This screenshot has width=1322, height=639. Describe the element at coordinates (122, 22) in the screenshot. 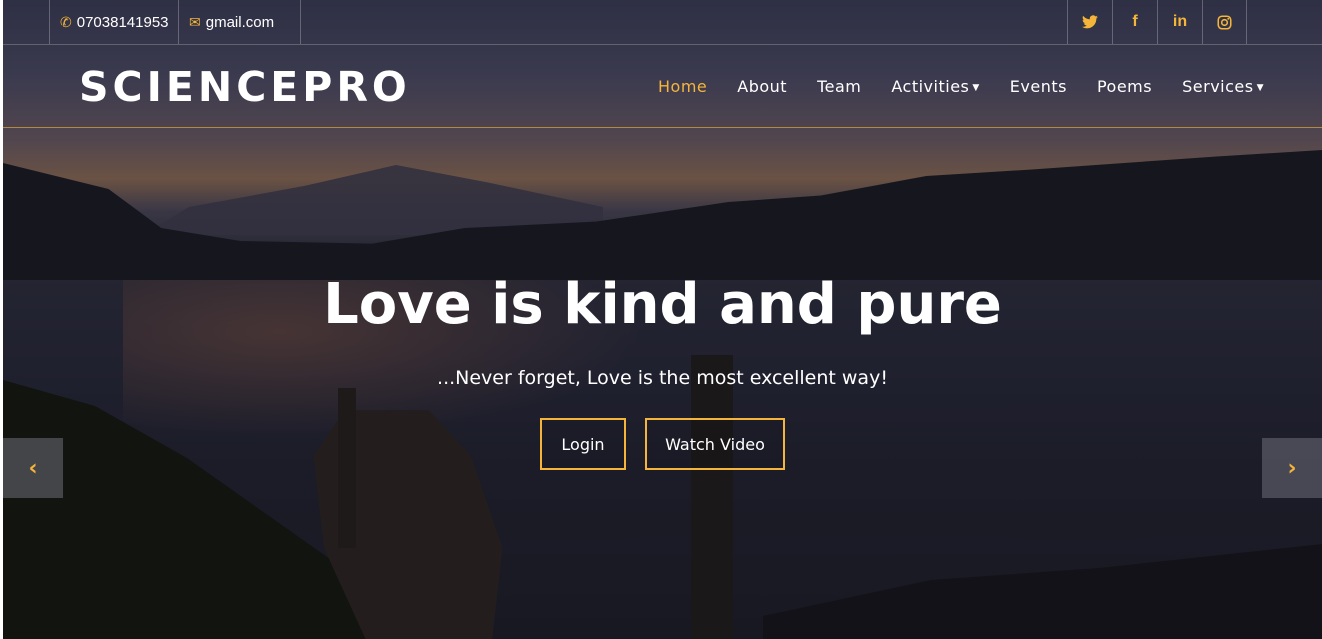

I see `phone-number: 07038141953` at that location.